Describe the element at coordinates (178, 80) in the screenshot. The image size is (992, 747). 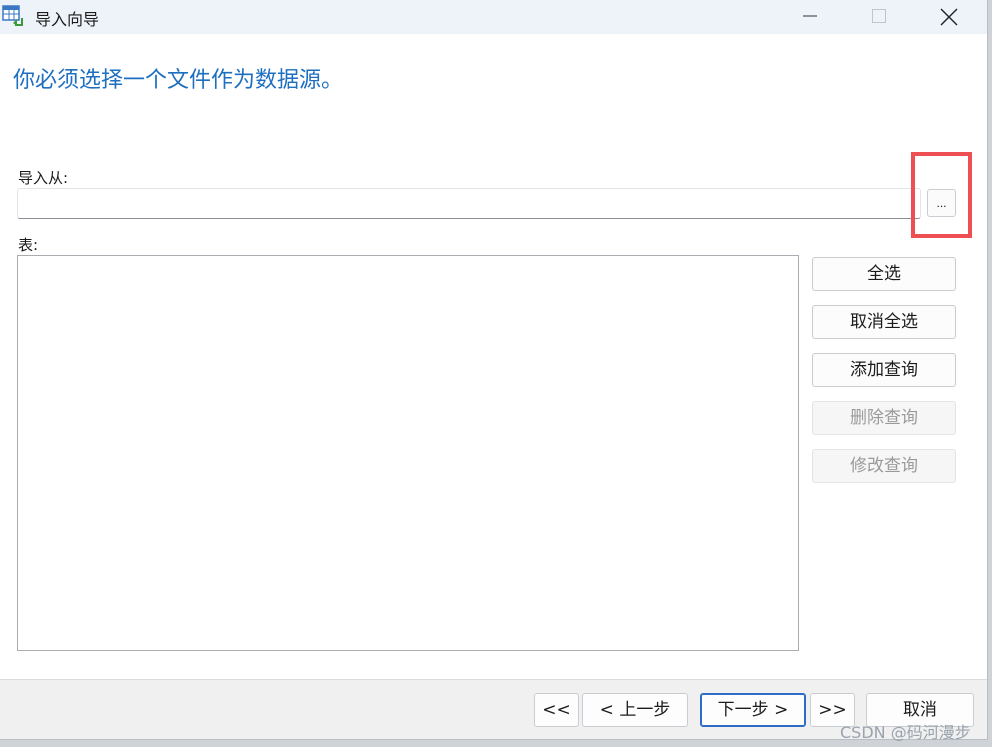
I see `page-heading: 你必须选择一个文件作为数据源。` at that location.